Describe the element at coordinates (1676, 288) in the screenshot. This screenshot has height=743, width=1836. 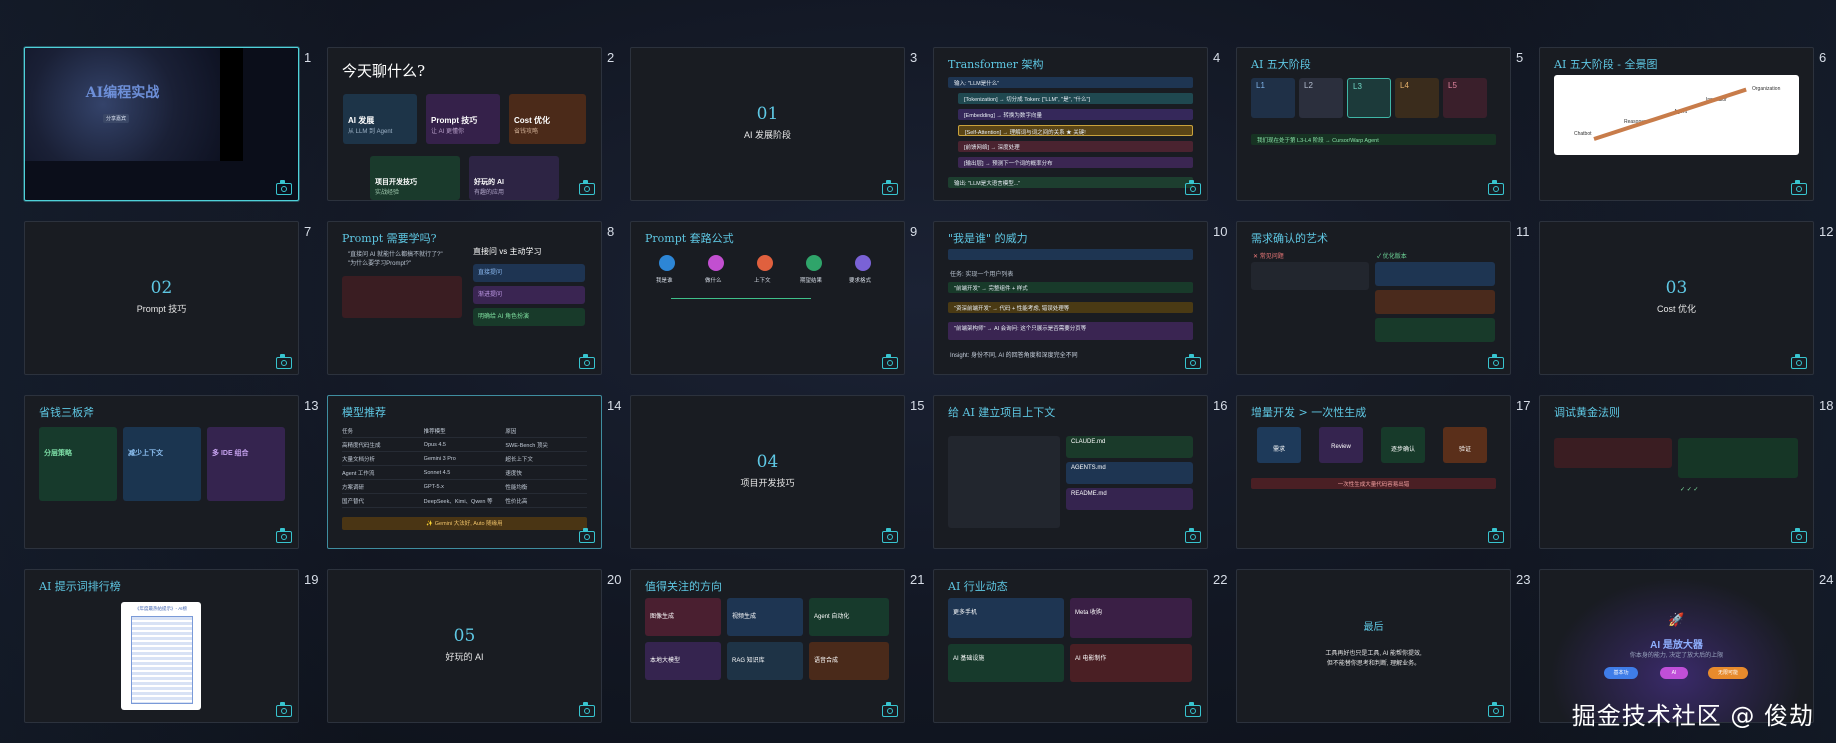
I see `section-number: 03` at that location.